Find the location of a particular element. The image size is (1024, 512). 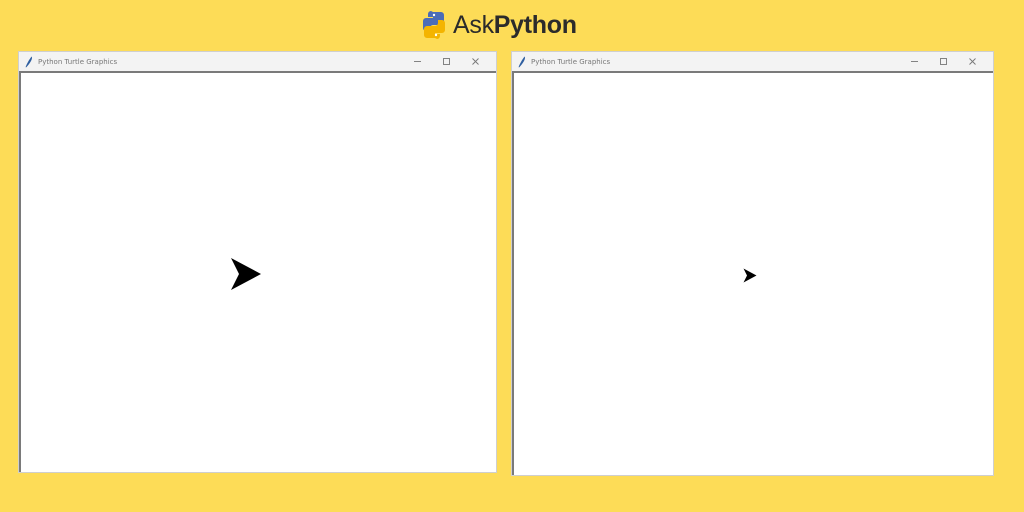

brand-name-prefix: Ask is located at coordinates (473, 25).